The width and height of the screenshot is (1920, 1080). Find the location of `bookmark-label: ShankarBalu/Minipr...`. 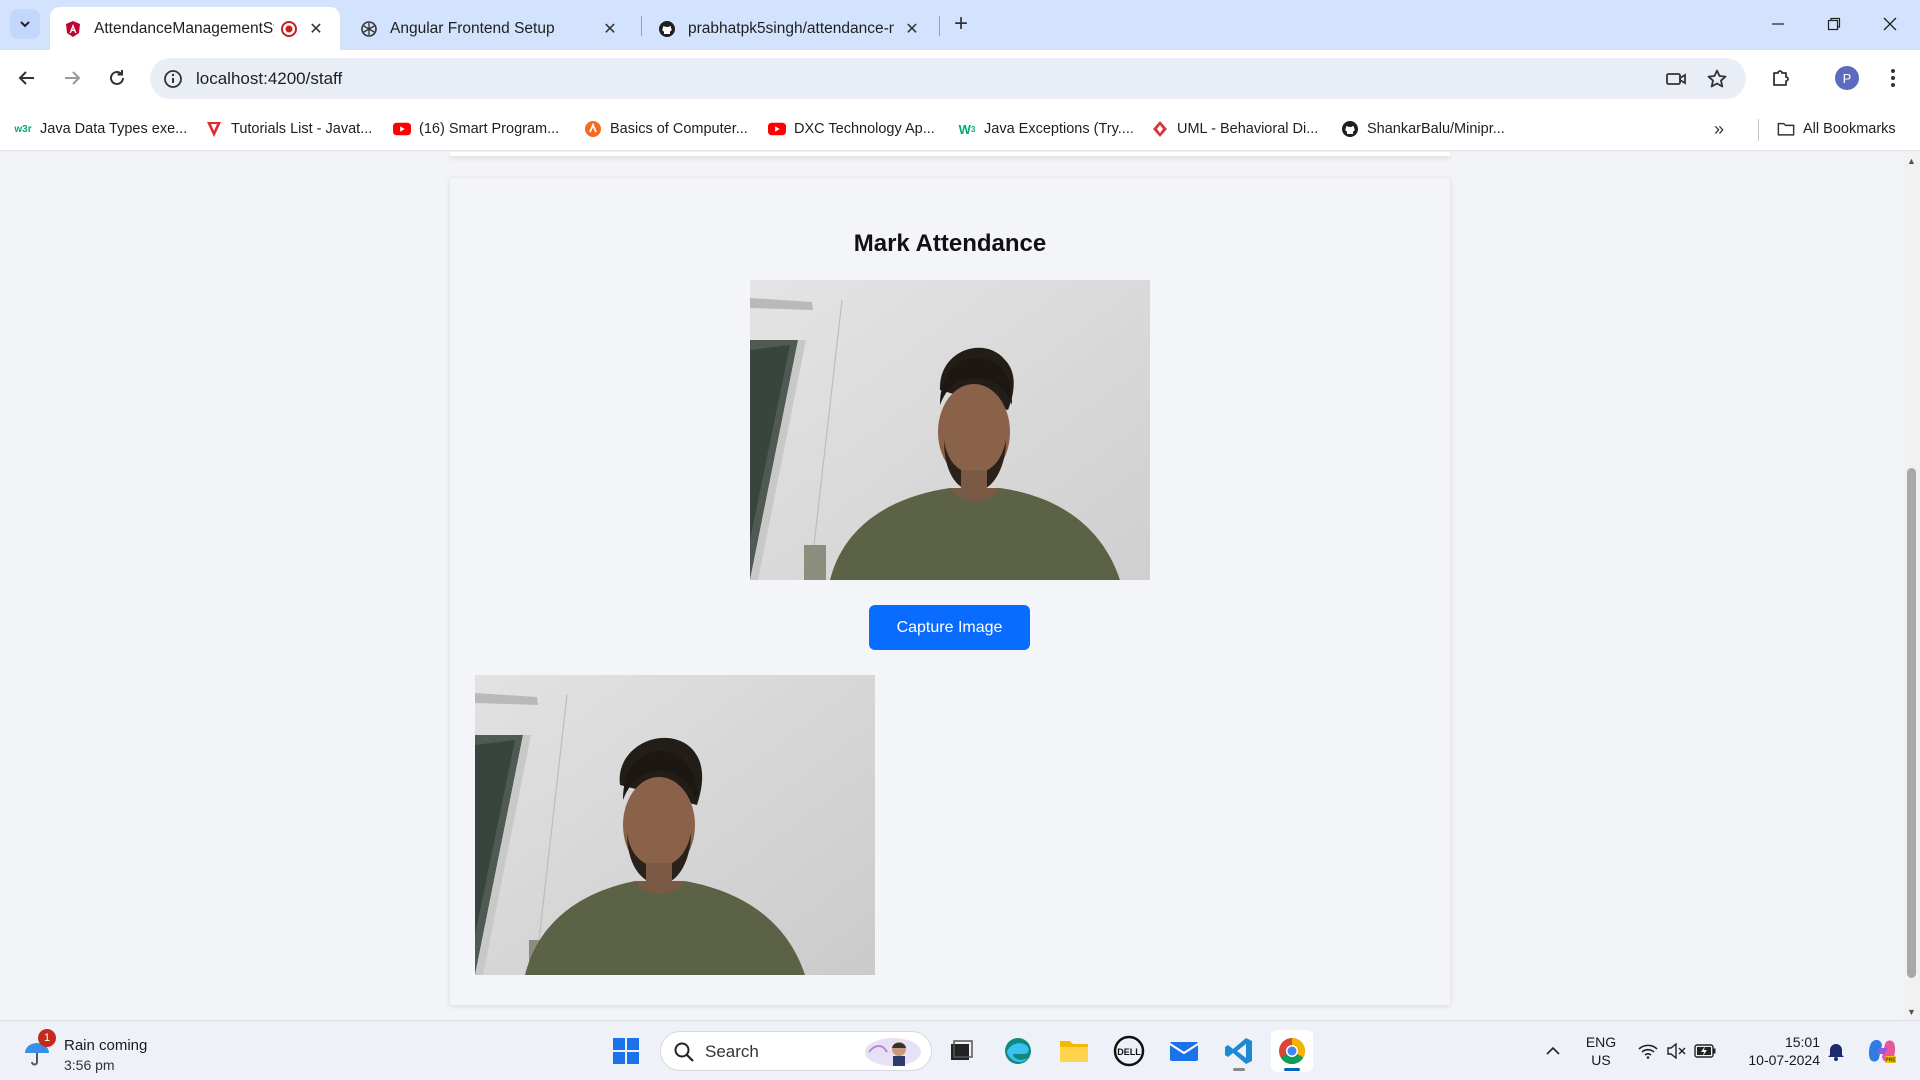

bookmark-label: ShankarBalu/Minipr... is located at coordinates (1436, 129).